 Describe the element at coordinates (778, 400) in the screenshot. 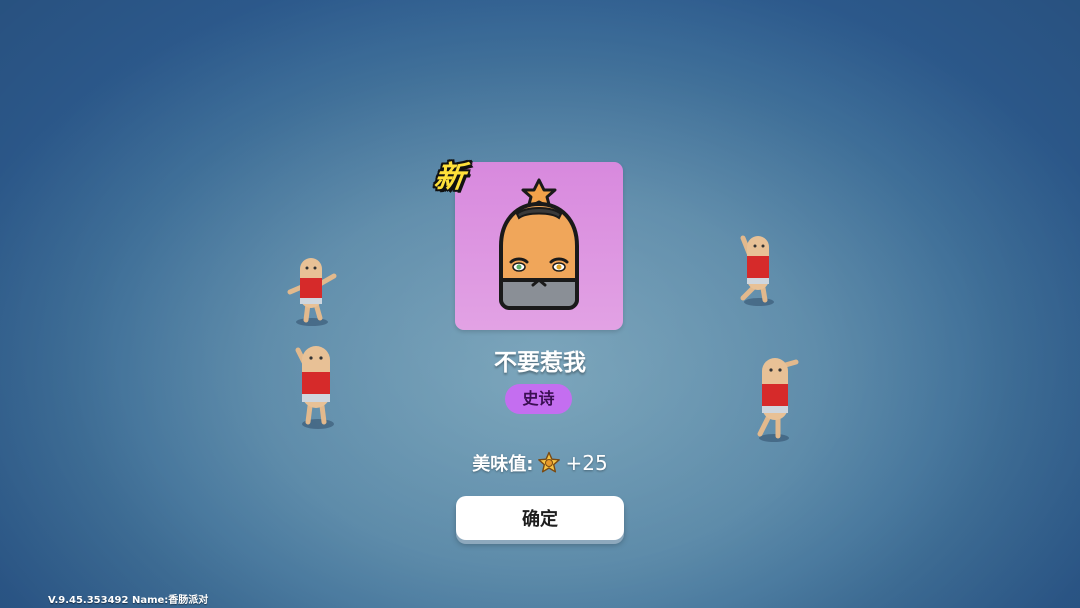

I see `sausage-character-right-bottom` at that location.